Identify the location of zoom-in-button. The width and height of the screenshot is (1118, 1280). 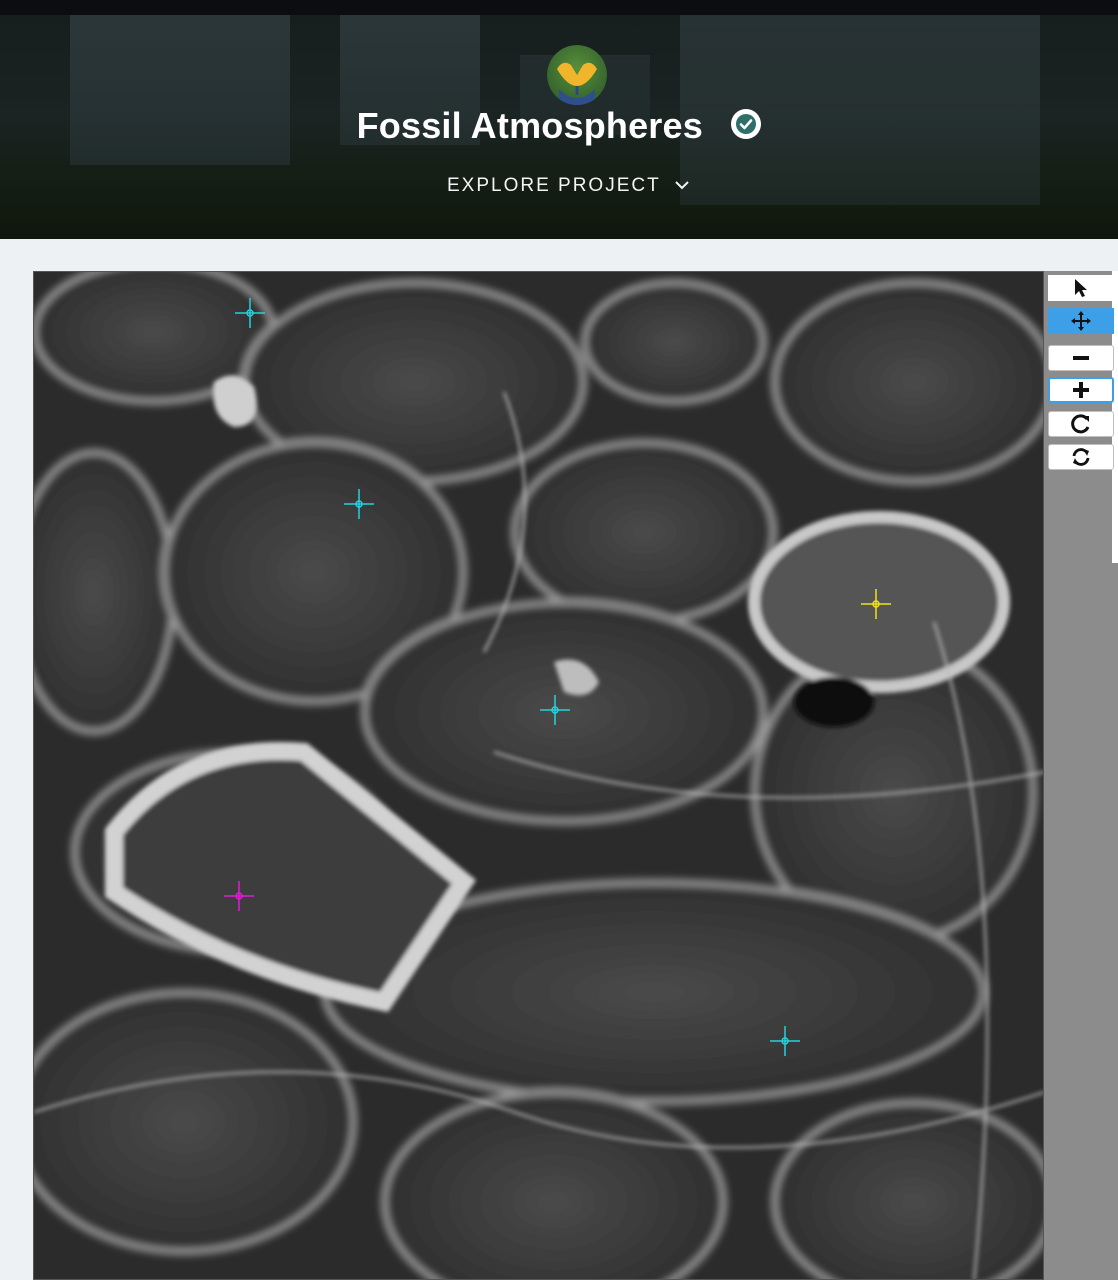
(1081, 390).